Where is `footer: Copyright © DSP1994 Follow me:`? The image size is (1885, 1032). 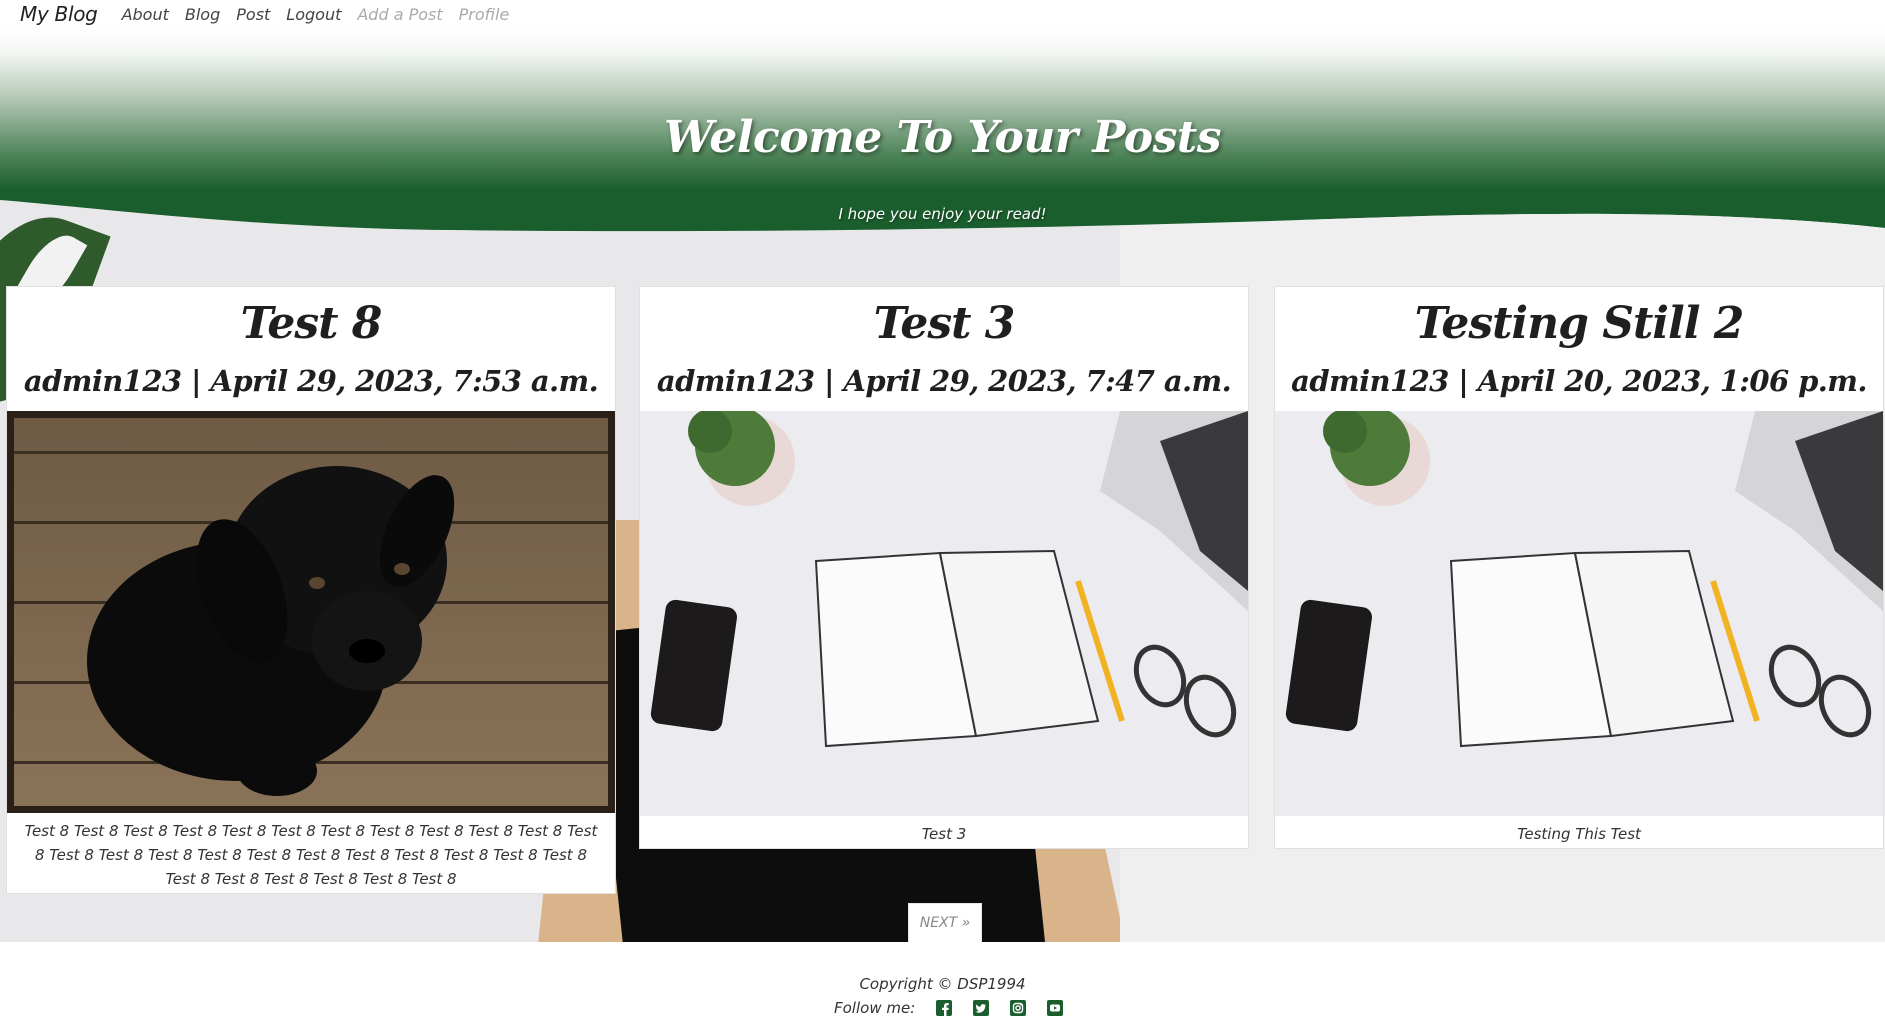 footer: Copyright © DSP1994 Follow me: is located at coordinates (942, 987).